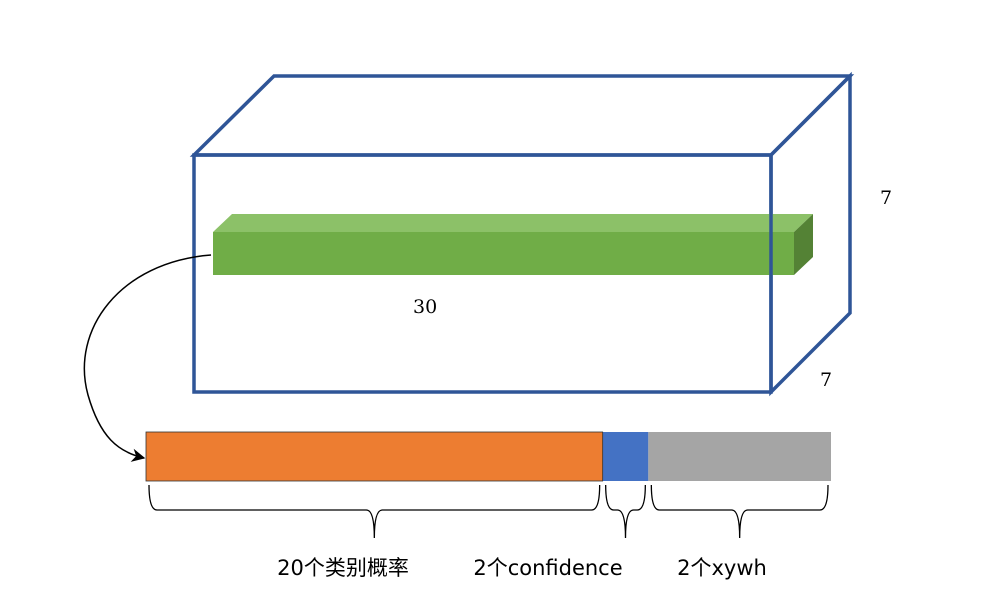  I want to click on segment-class-probabilities, so click(374, 456).